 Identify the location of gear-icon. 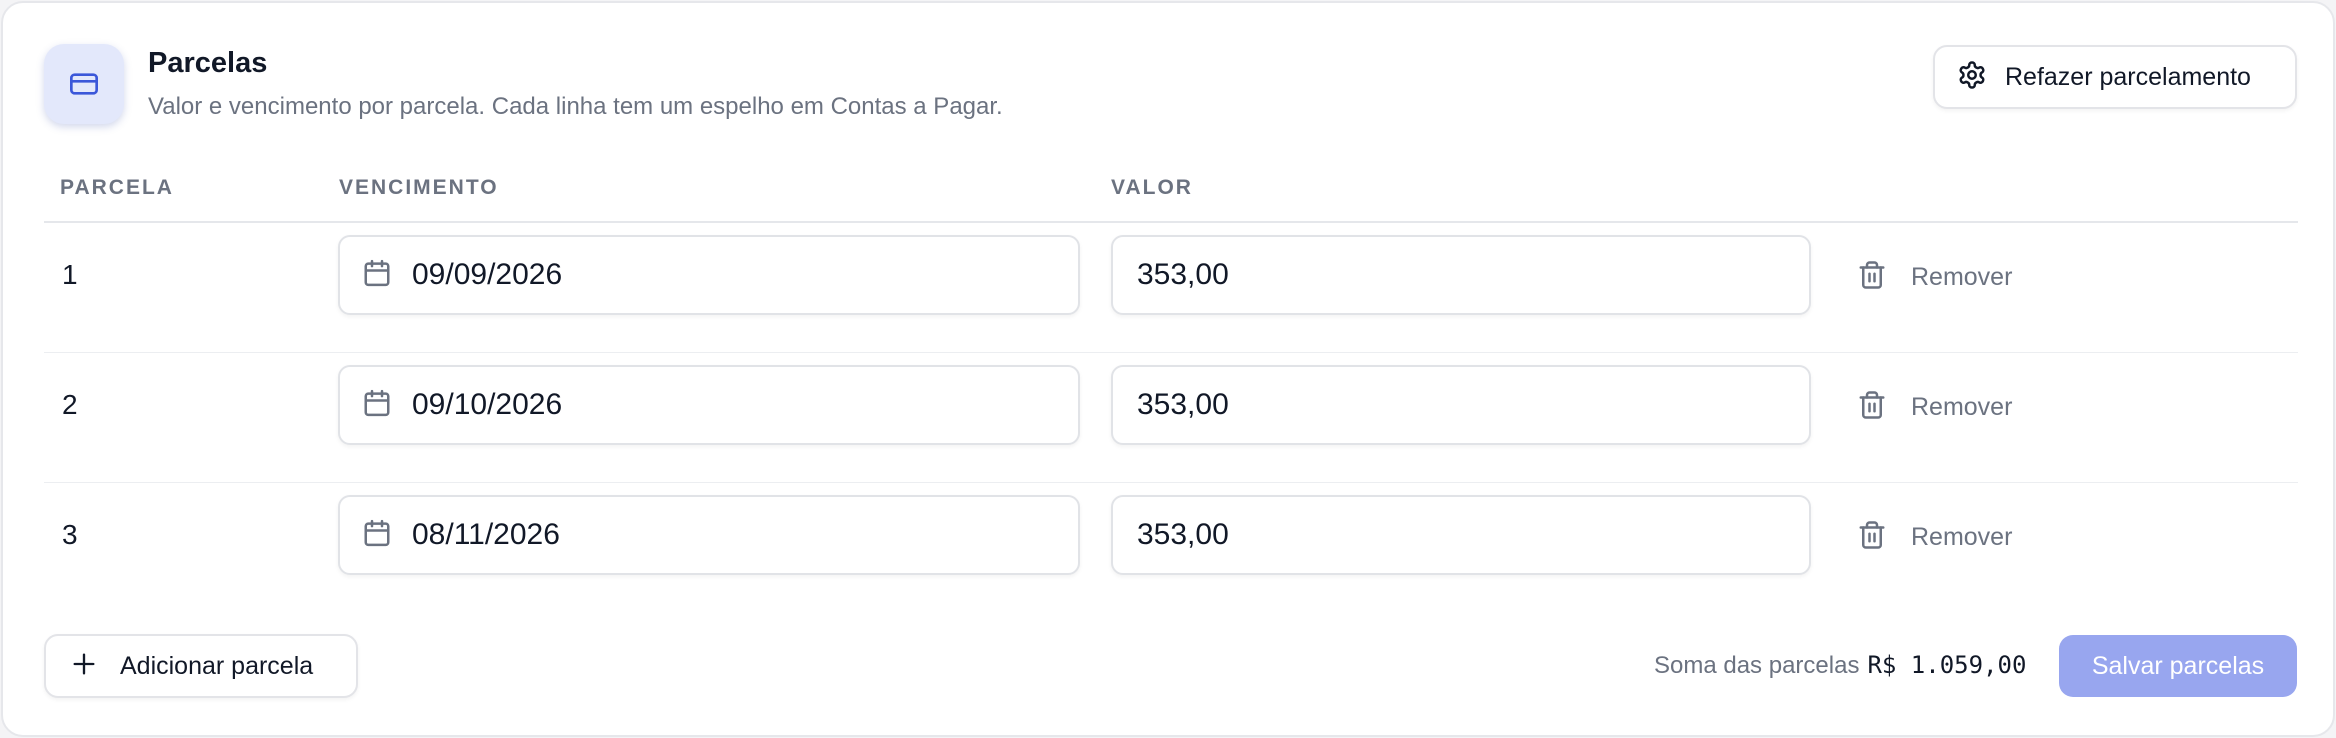
(1972, 77).